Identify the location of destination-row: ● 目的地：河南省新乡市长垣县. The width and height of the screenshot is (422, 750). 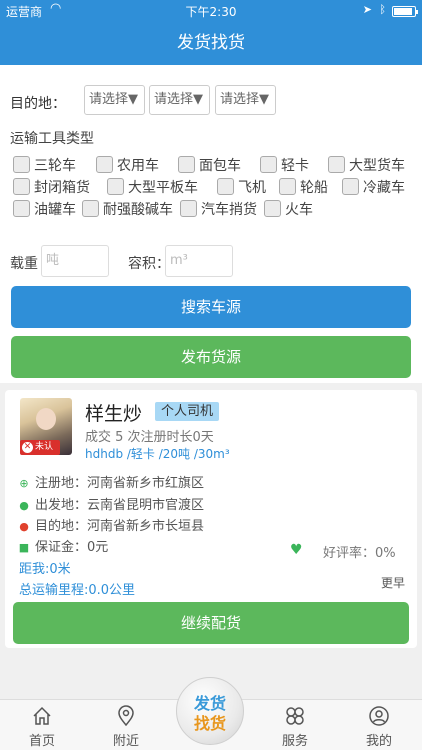
(110, 524).